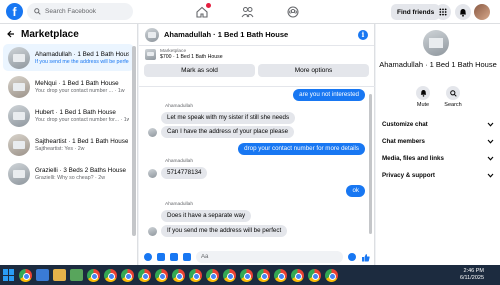 Image resolution: width=500 pixels, height=285 pixels. What do you see at coordinates (148, 257) in the screenshot?
I see `plus-icon` at bounding box center [148, 257].